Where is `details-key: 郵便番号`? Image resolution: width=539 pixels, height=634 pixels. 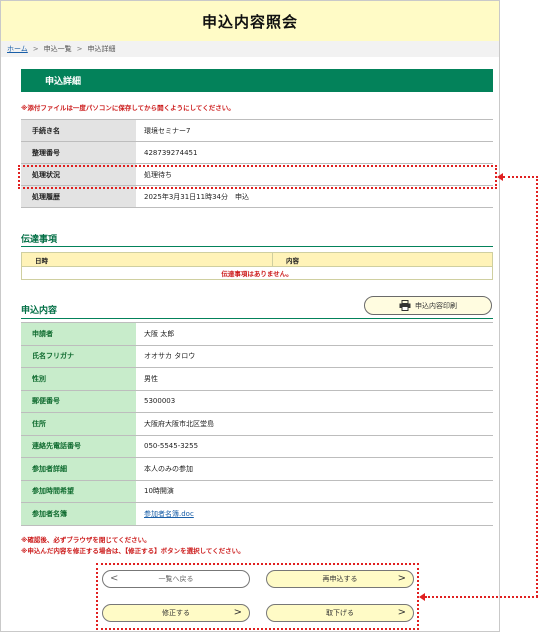
details-key: 郵便番号 is located at coordinates (78, 401).